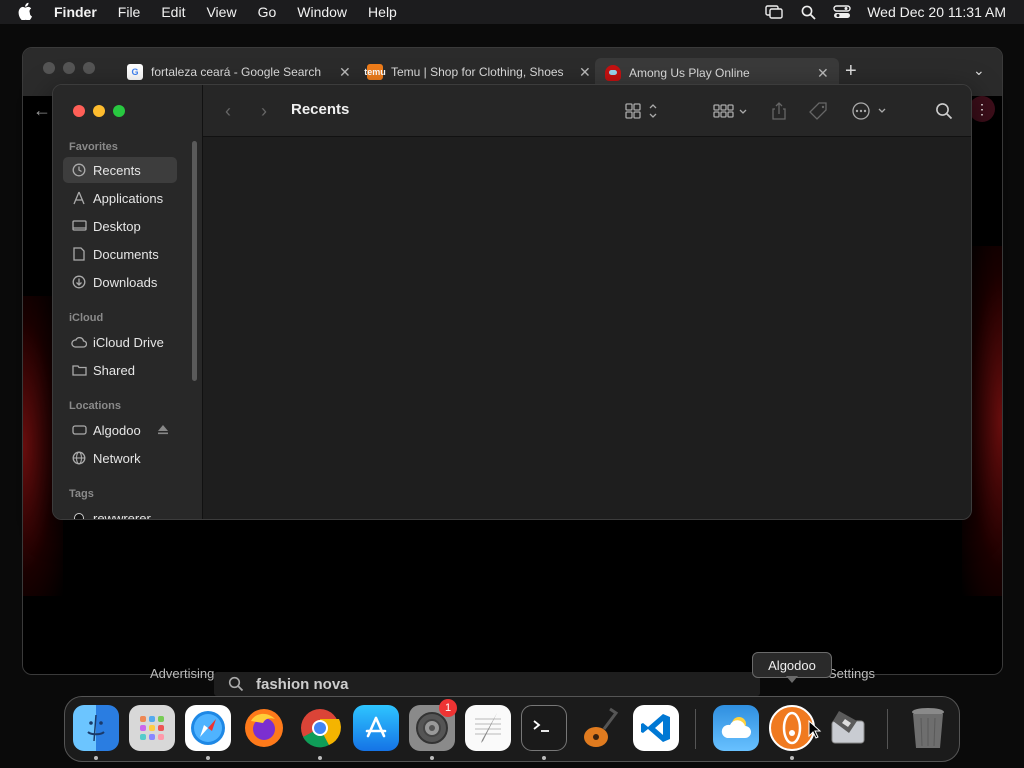 Image resolution: width=1024 pixels, height=768 pixels. I want to click on sidebar-section-tags: Tags, so click(81, 494).